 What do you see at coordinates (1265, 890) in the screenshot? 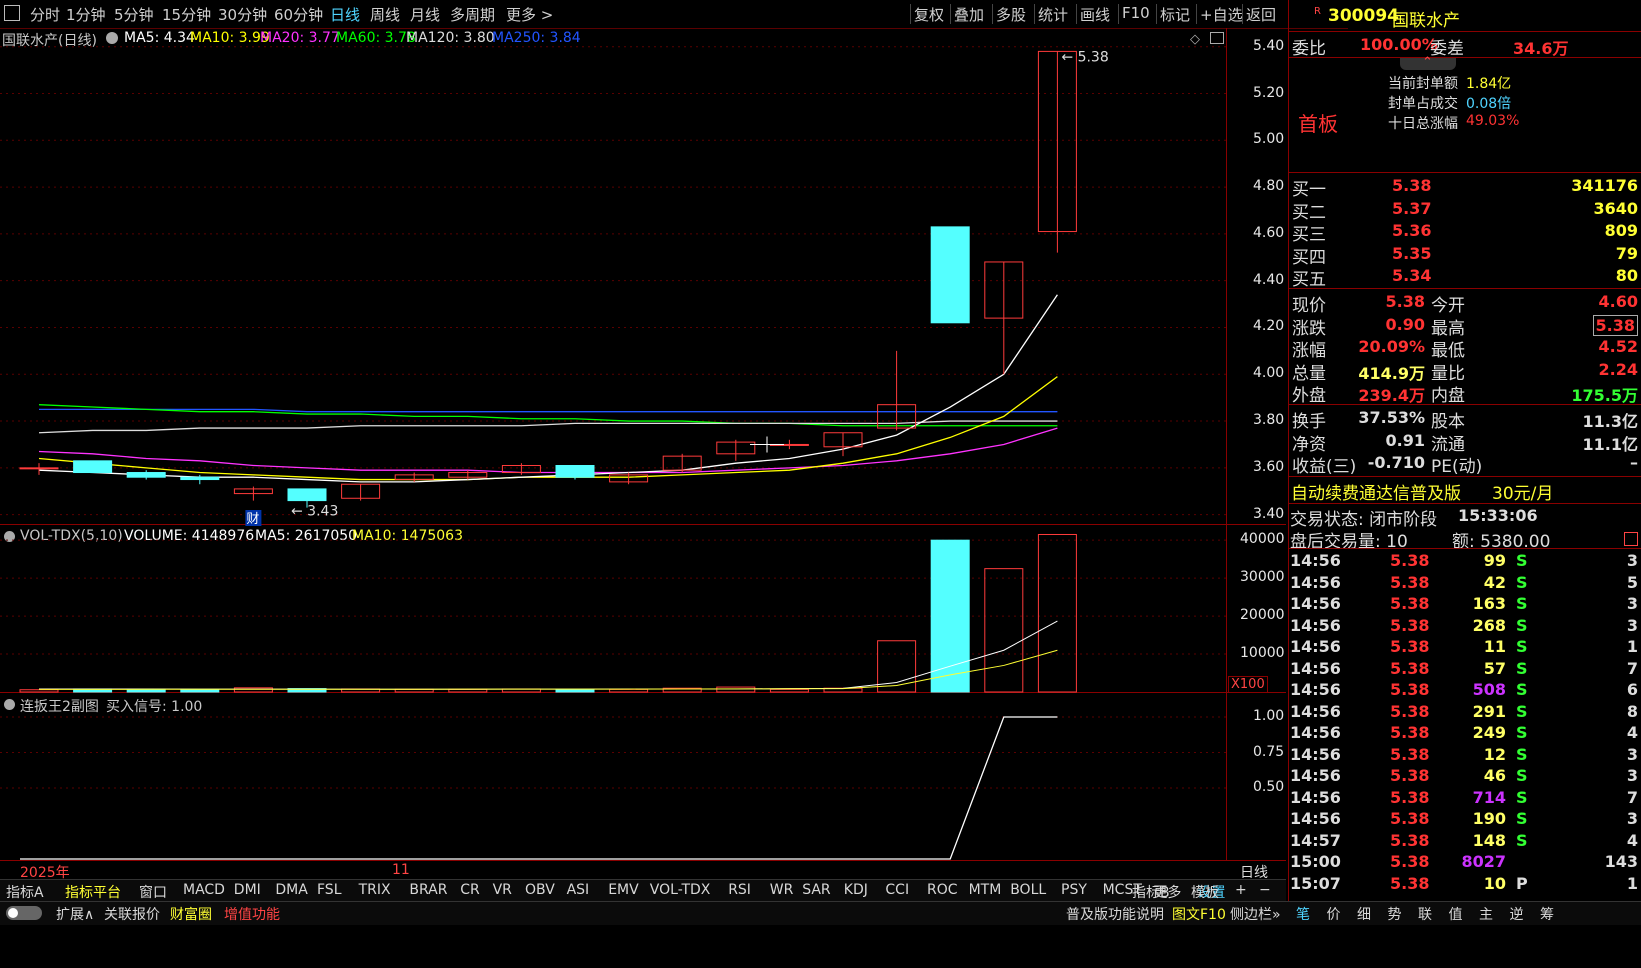
I see `indicator-tab-30: −` at bounding box center [1265, 890].